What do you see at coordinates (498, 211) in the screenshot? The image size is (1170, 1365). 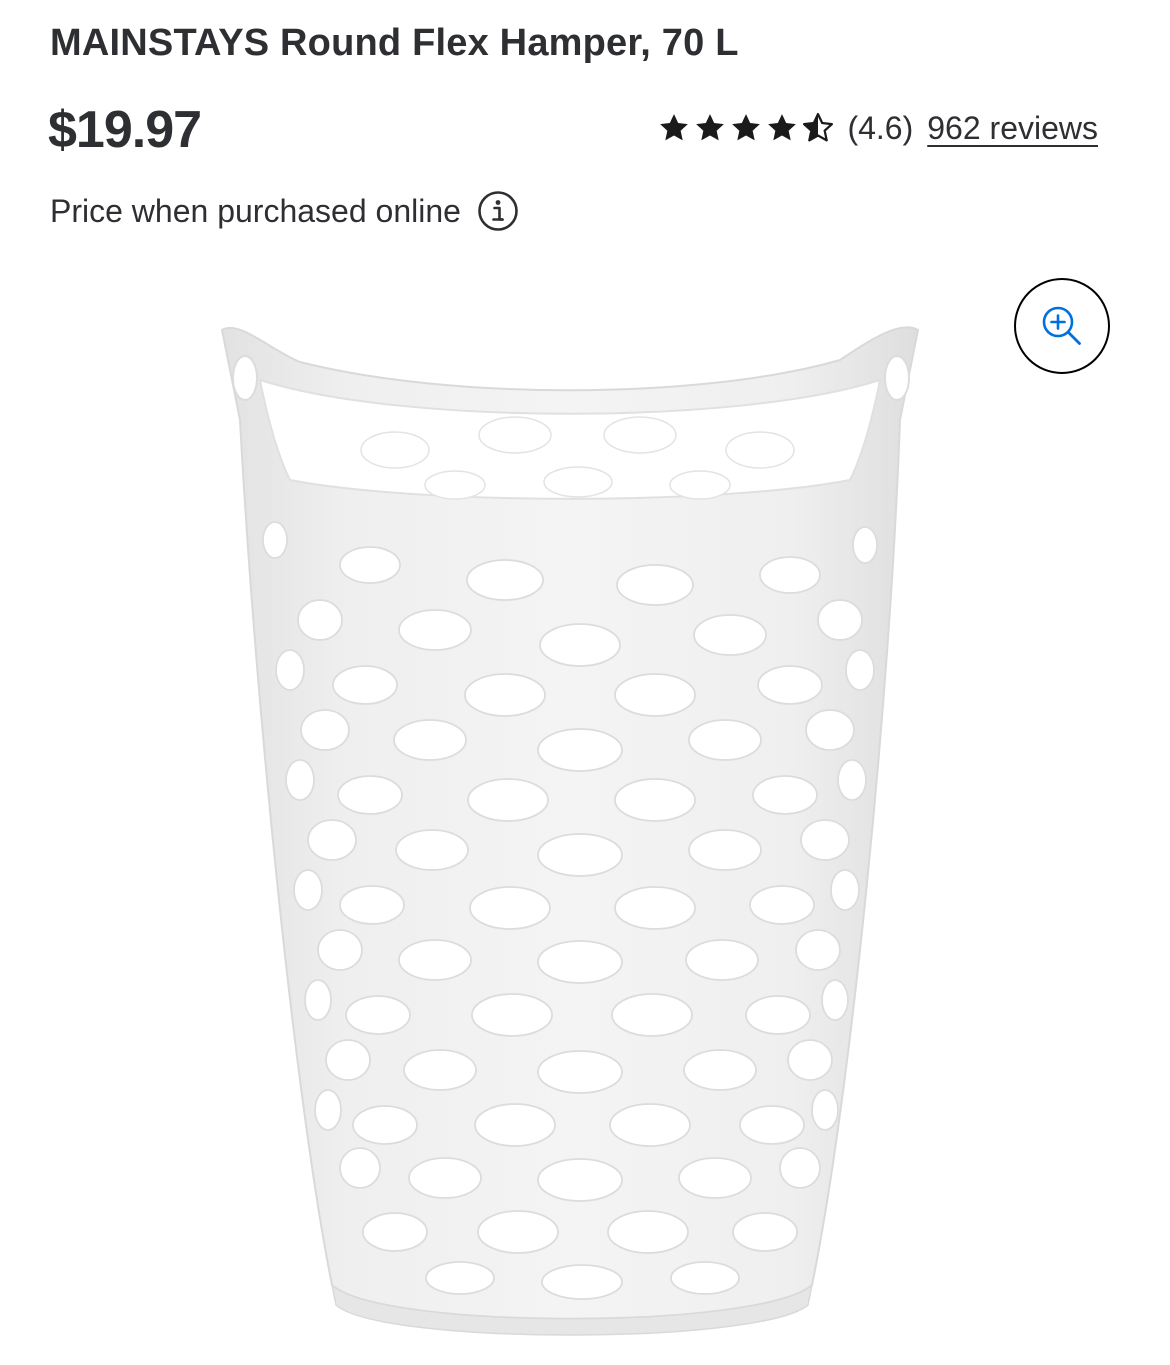 I see `info-icon` at bounding box center [498, 211].